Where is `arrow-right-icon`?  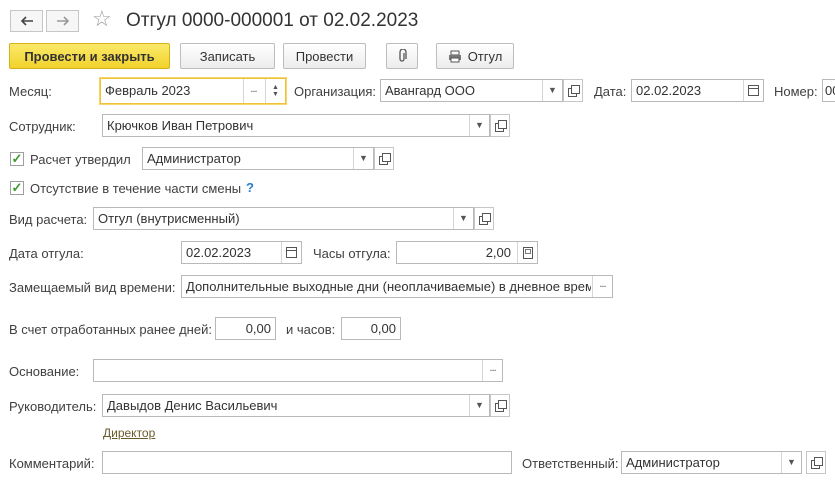 arrow-right-icon is located at coordinates (62, 21).